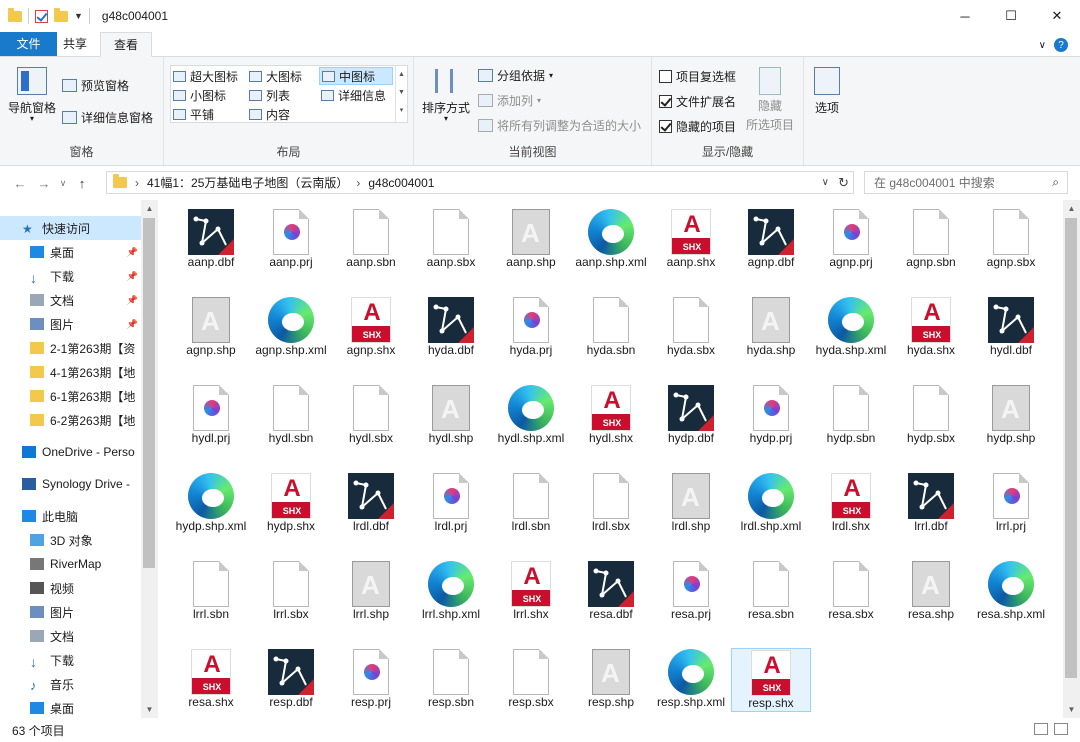 This screenshot has height=742, width=1080. What do you see at coordinates (531, 327) in the screenshot?
I see `file-item: hyda.prj` at bounding box center [531, 327].